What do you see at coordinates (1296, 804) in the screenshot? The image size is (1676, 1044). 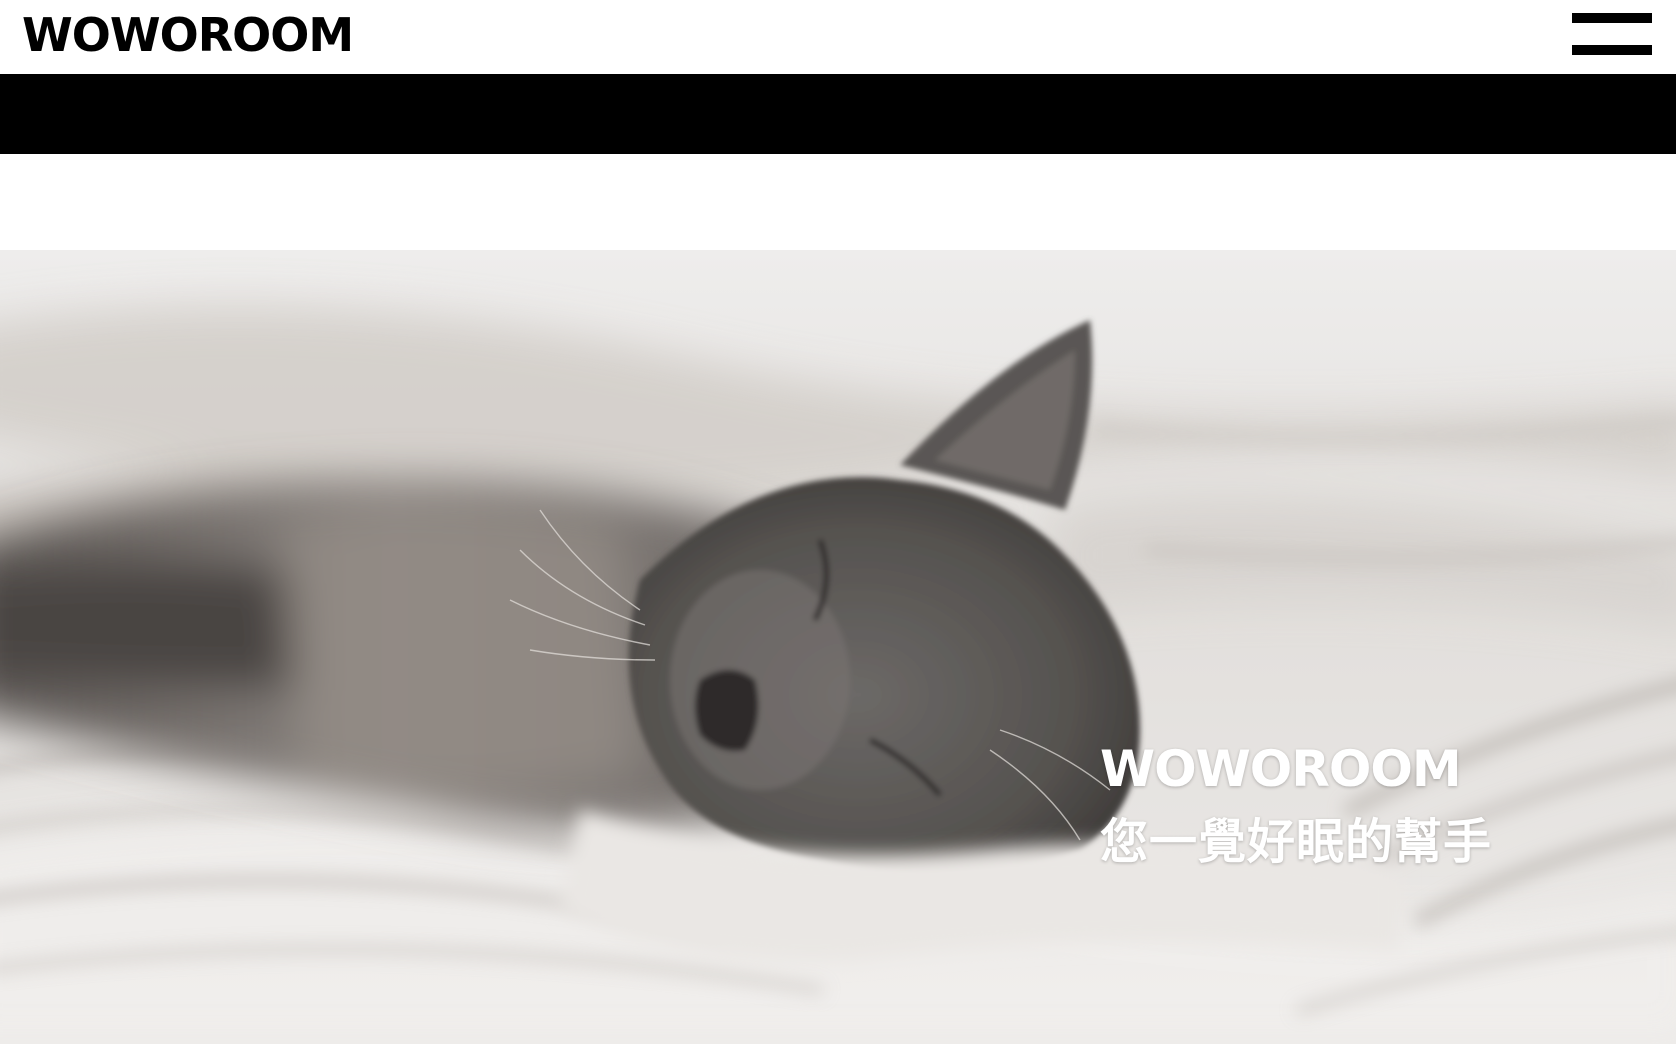 I see `hero-caption: WOWOROOM 您一覺好眠的幫手` at bounding box center [1296, 804].